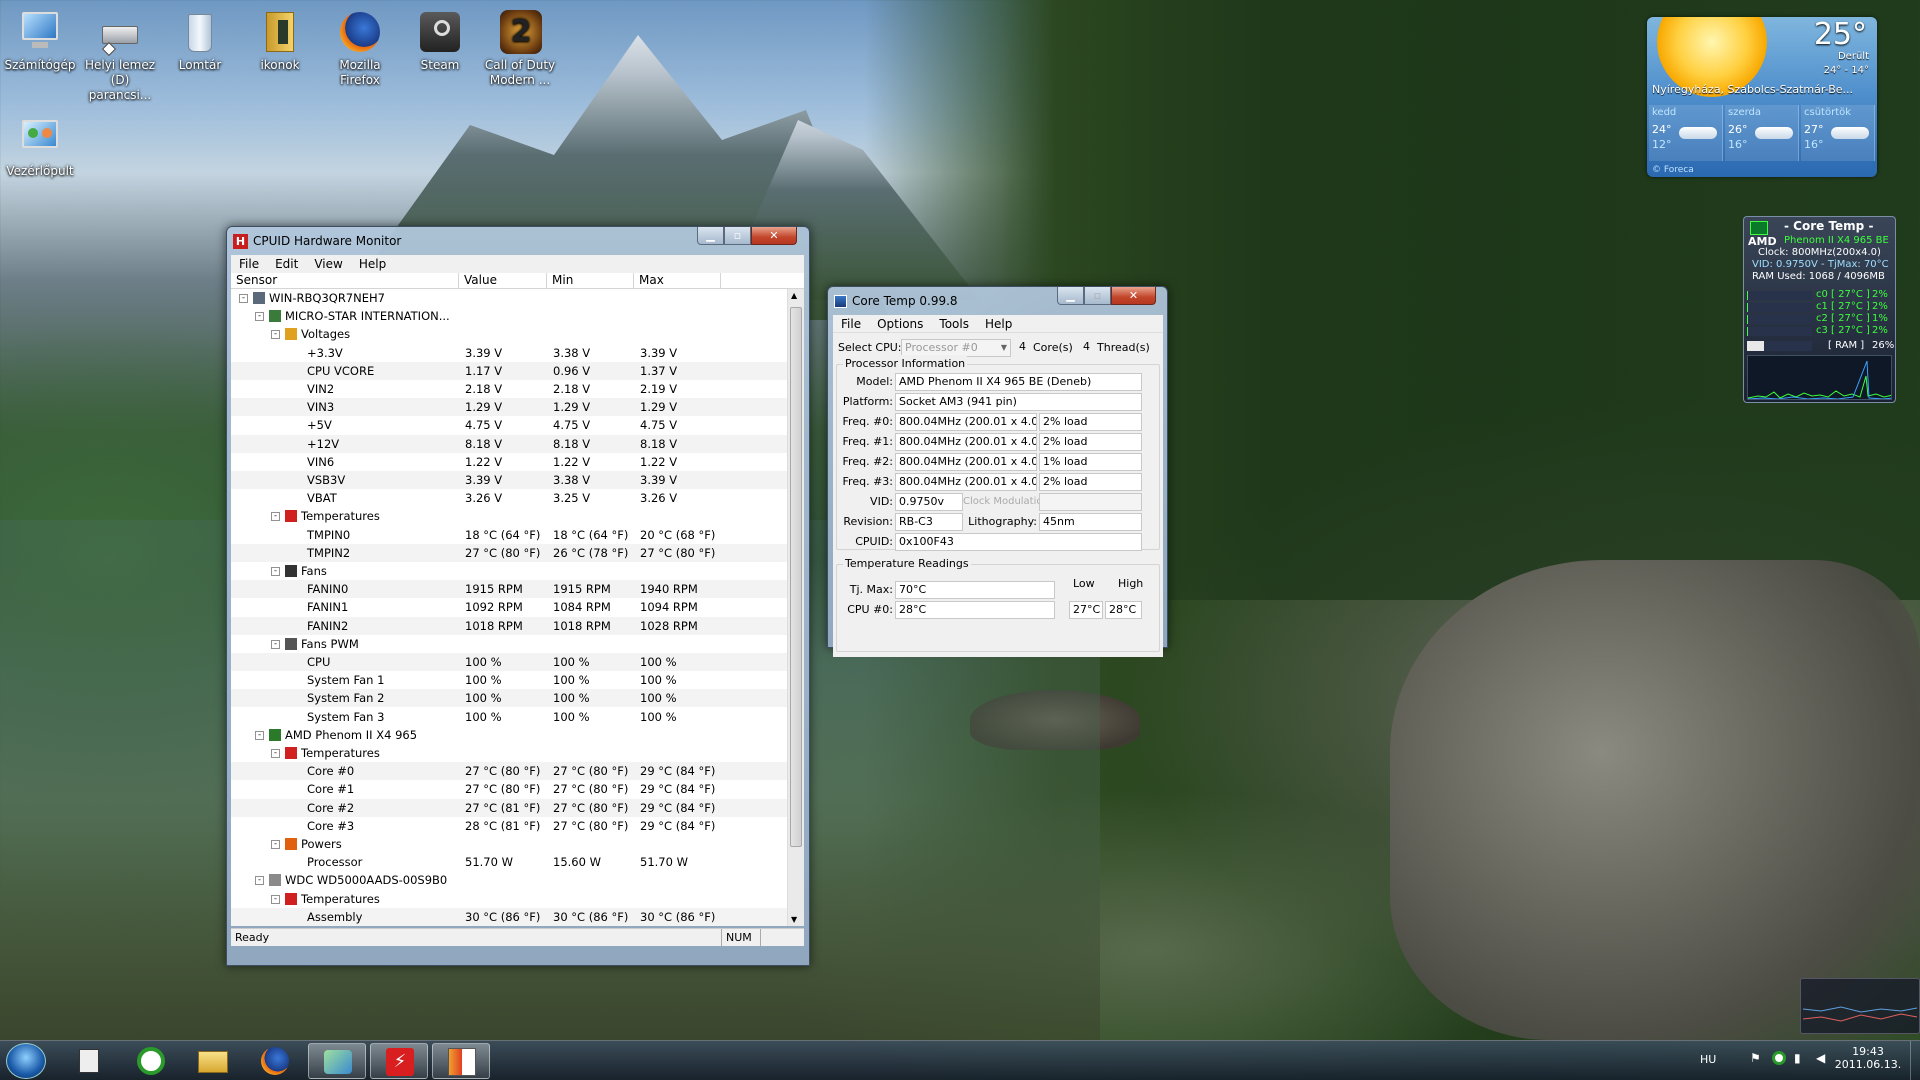  I want to click on taskbar-app-coretemp, so click(461, 1061).